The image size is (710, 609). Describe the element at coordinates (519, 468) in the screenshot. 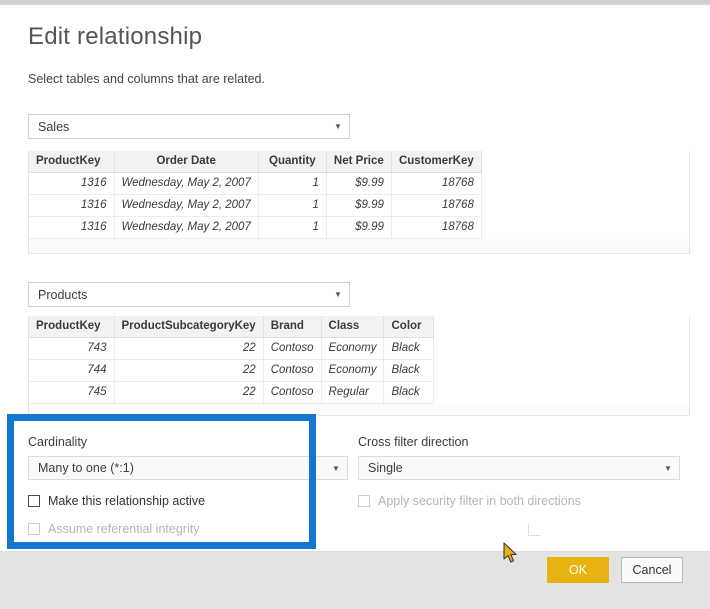

I see `cross-filter-dropdown: Single ▼` at that location.